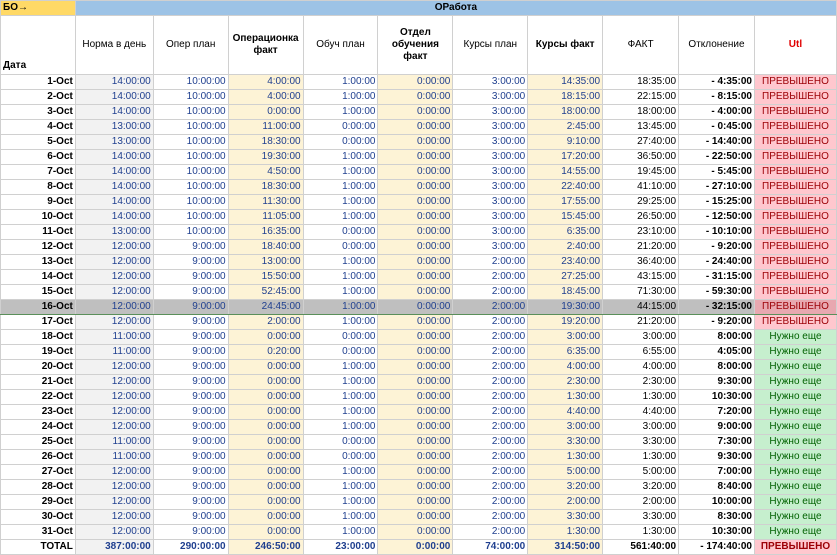  What do you see at coordinates (641, 232) in the screenshot?
I see `fact-cell: 23:10:00` at bounding box center [641, 232].